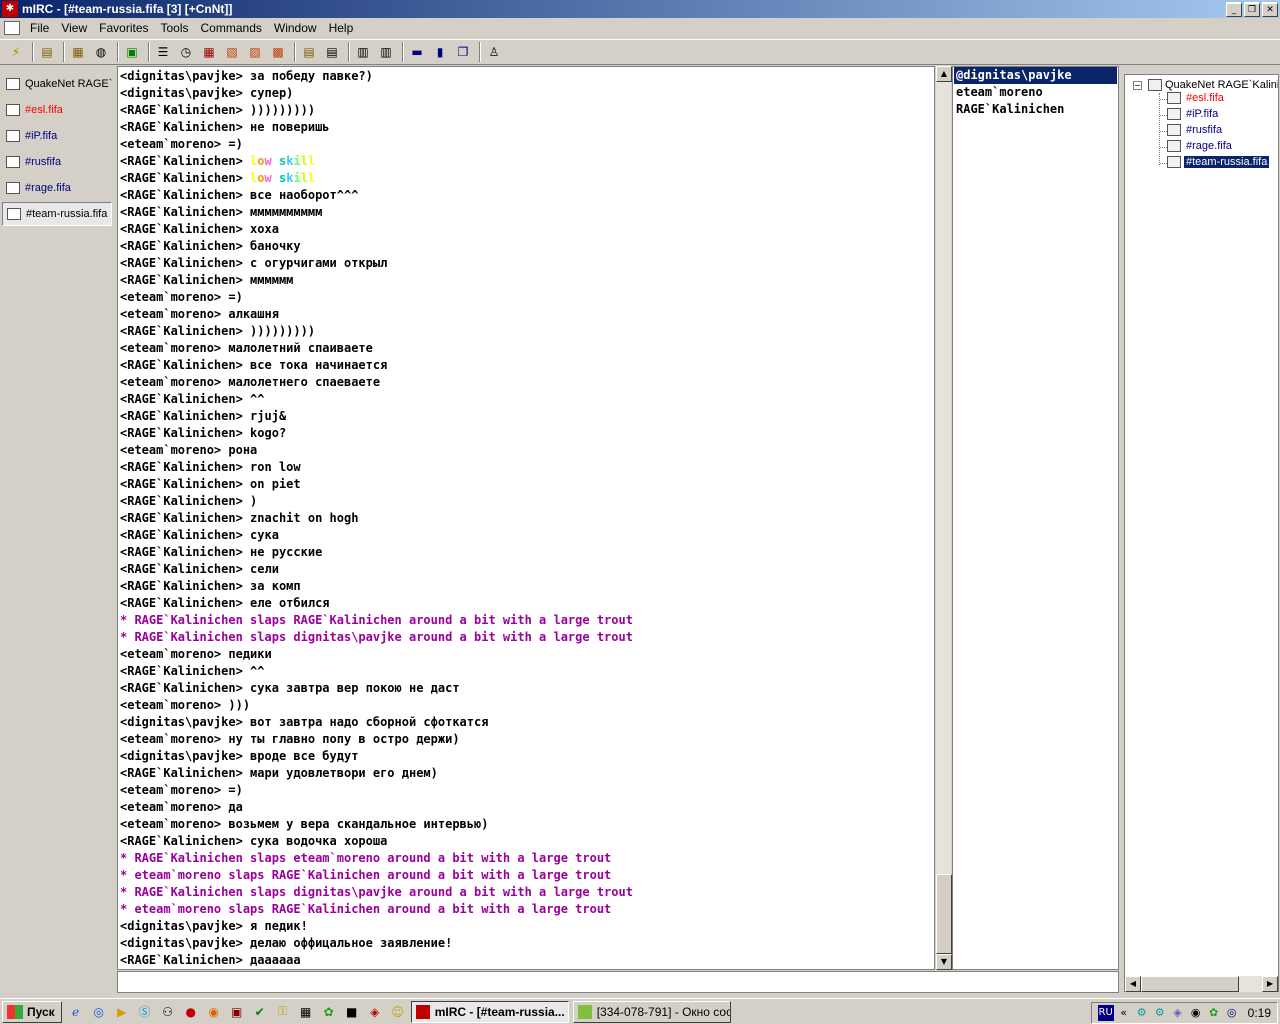 This screenshot has height=1024, width=1280. What do you see at coordinates (74, 28) in the screenshot?
I see `menu-view: View` at bounding box center [74, 28].